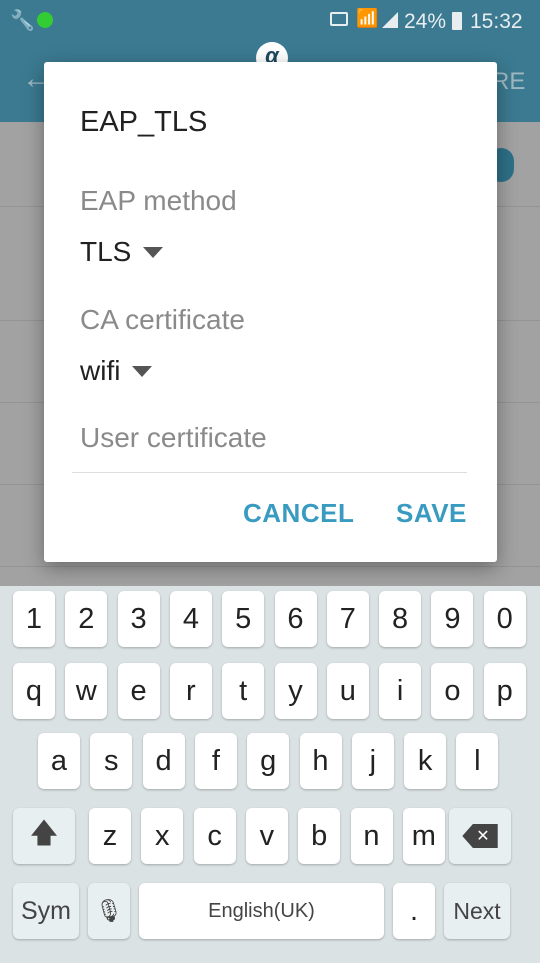  I want to click on key-q: q, so click(34, 691).